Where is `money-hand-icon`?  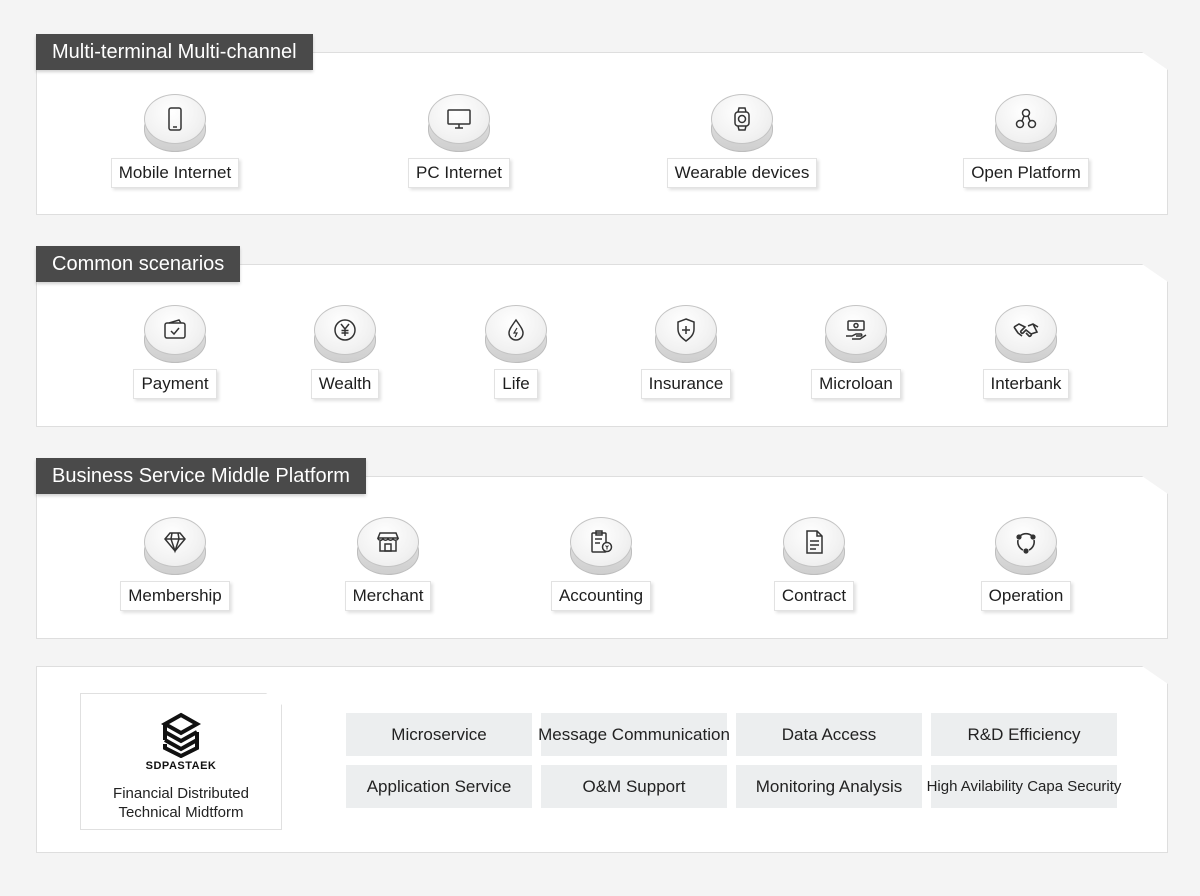 money-hand-icon is located at coordinates (856, 330).